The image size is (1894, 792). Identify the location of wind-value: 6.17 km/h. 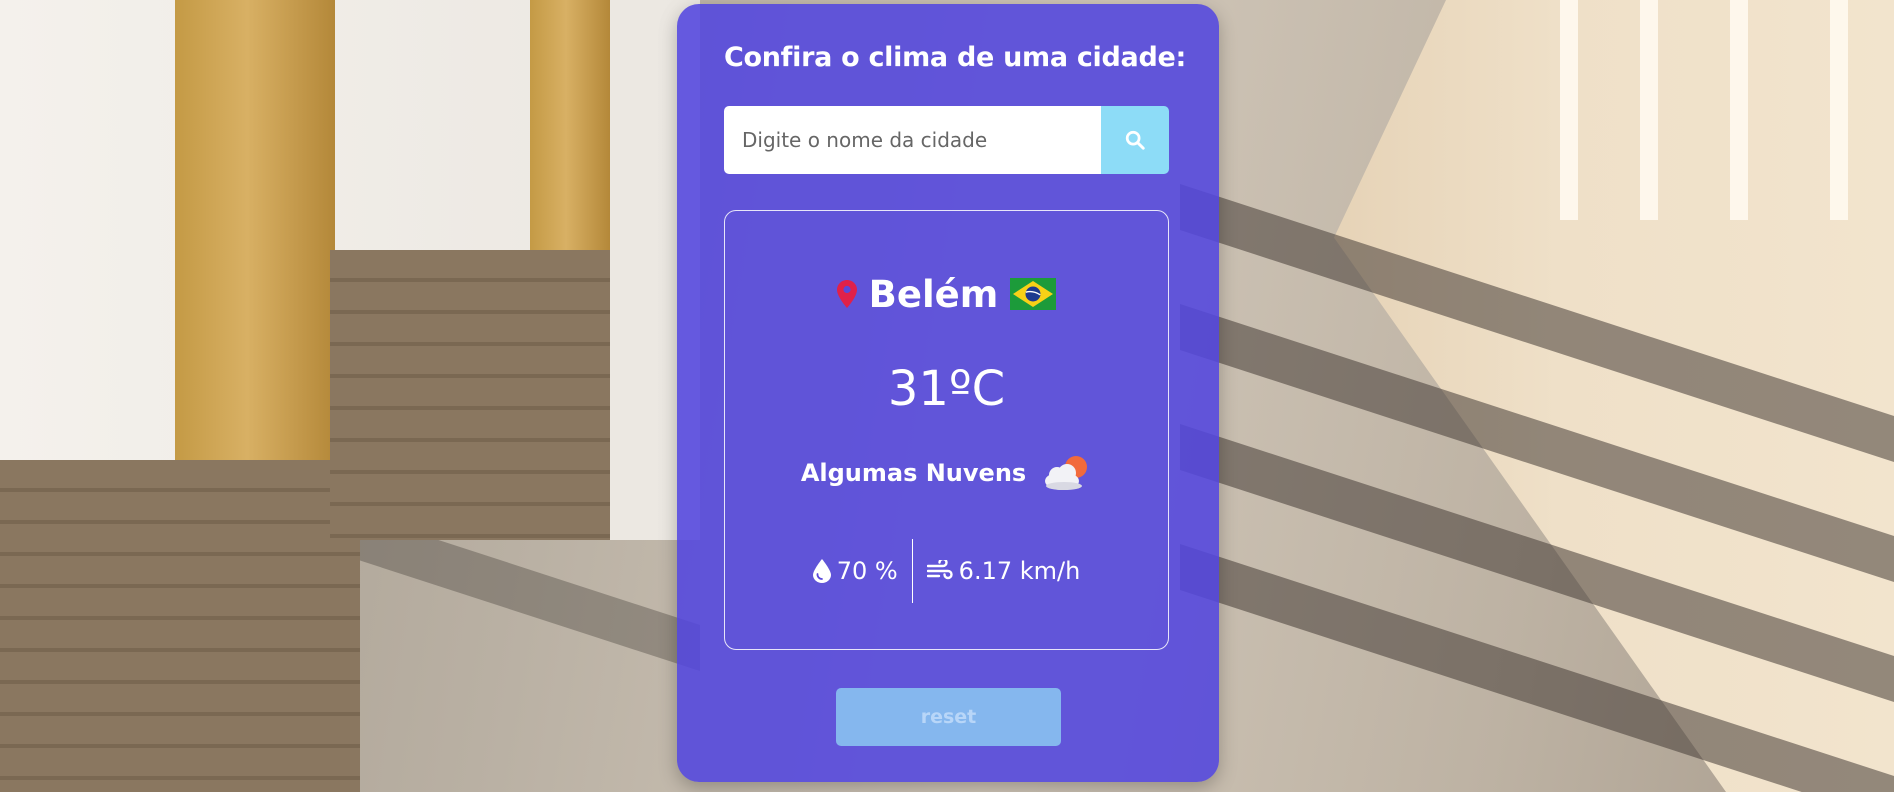
(1019, 571).